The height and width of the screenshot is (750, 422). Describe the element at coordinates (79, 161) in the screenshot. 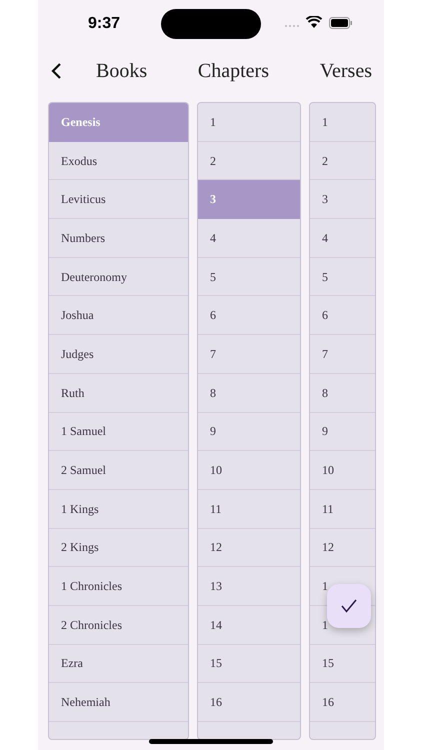

I see `list-item: Exodus` at that location.